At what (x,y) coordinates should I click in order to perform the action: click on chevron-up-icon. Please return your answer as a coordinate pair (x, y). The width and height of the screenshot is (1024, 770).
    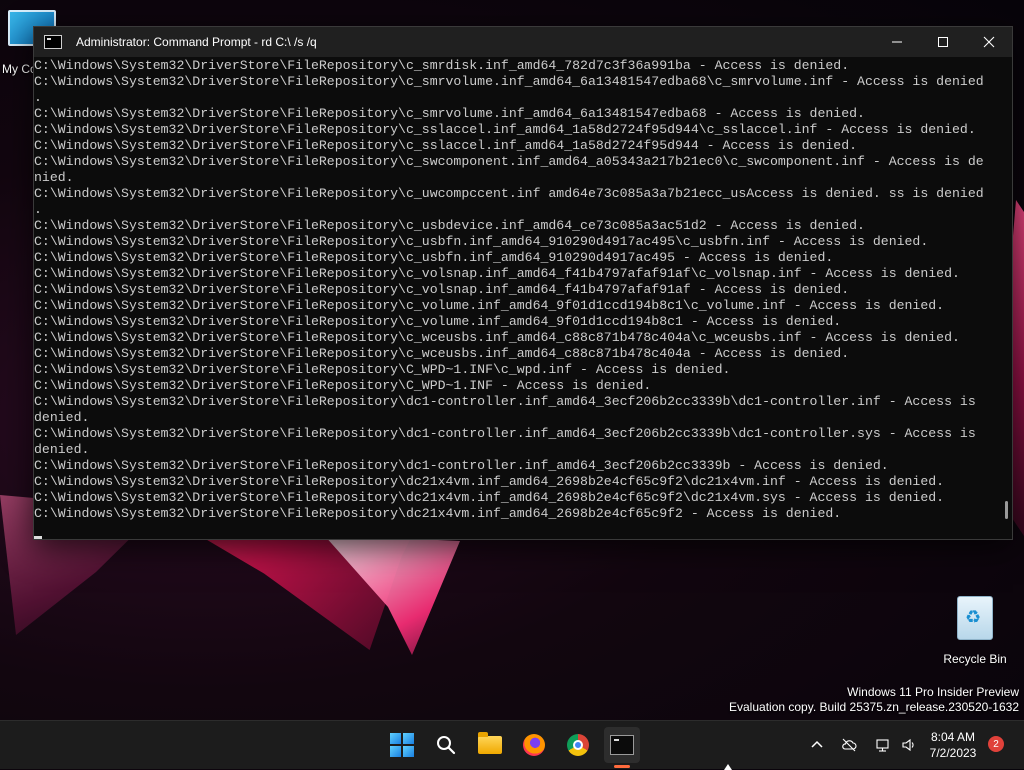
    Looking at the image, I should click on (817, 744).